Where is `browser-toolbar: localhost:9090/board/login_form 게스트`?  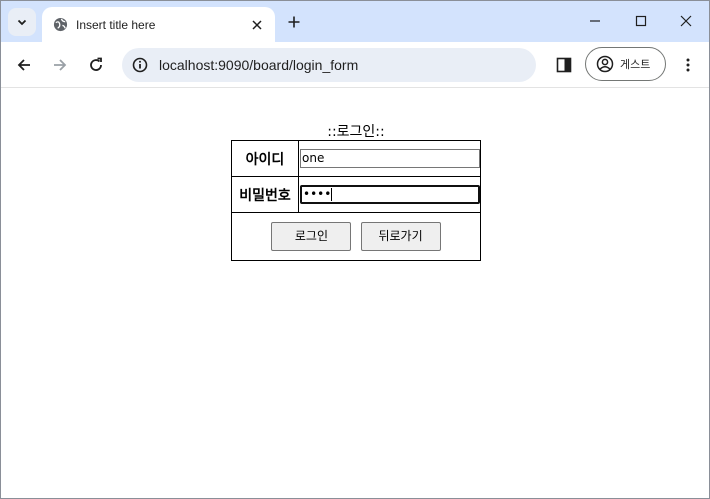 browser-toolbar: localhost:9090/board/login_form 게스트 is located at coordinates (355, 65).